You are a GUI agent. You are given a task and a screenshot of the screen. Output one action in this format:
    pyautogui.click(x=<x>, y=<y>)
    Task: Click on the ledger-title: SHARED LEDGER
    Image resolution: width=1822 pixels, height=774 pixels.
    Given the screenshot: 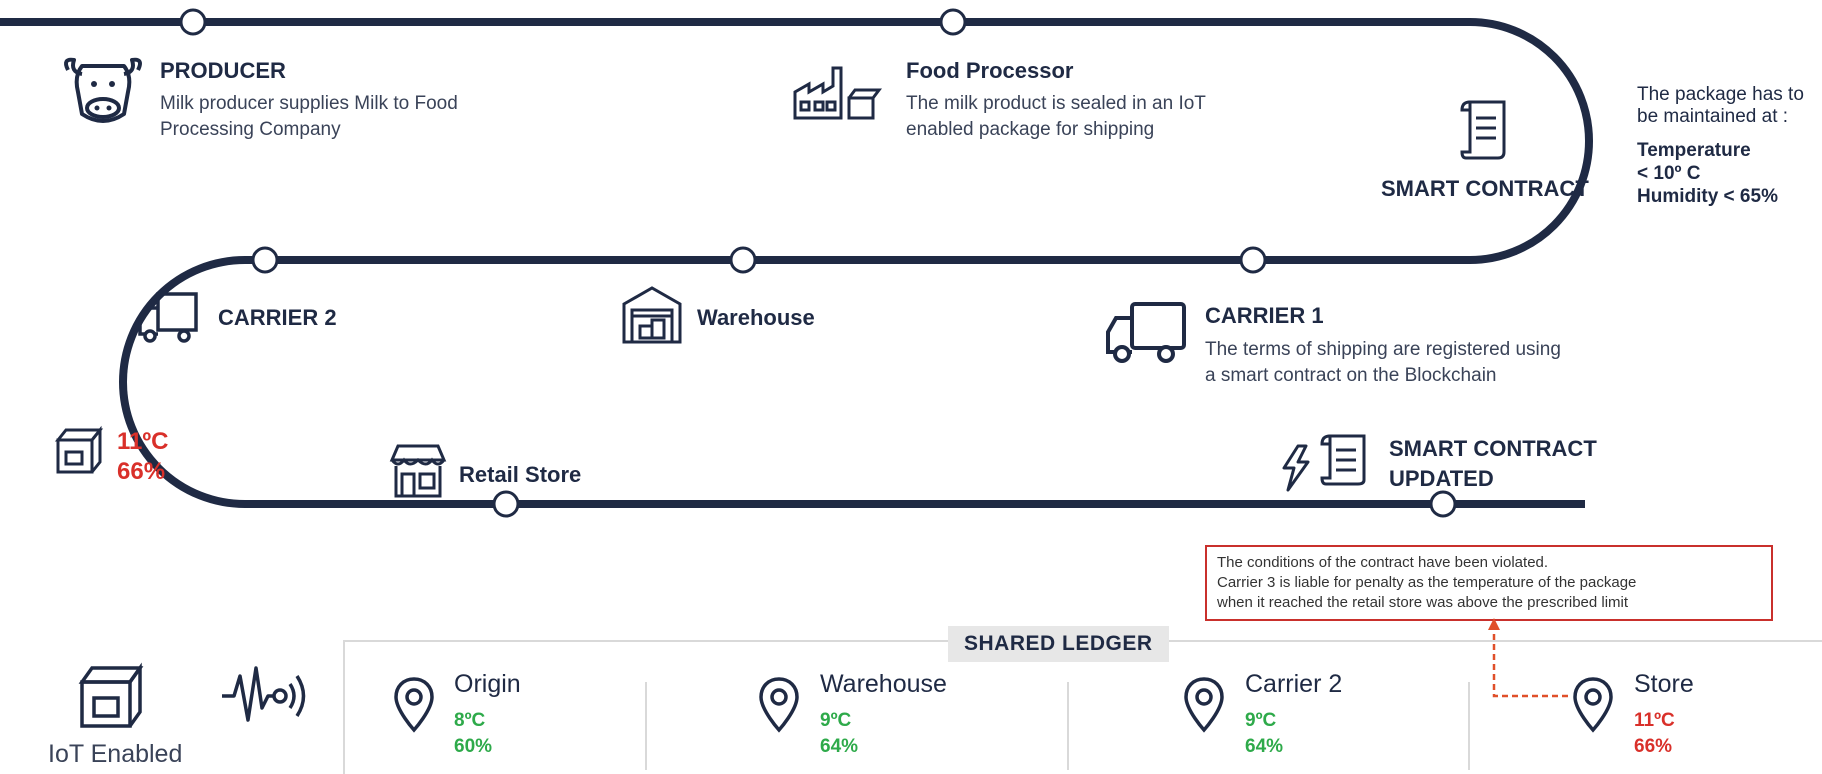 What is the action you would take?
    pyautogui.click(x=1058, y=644)
    